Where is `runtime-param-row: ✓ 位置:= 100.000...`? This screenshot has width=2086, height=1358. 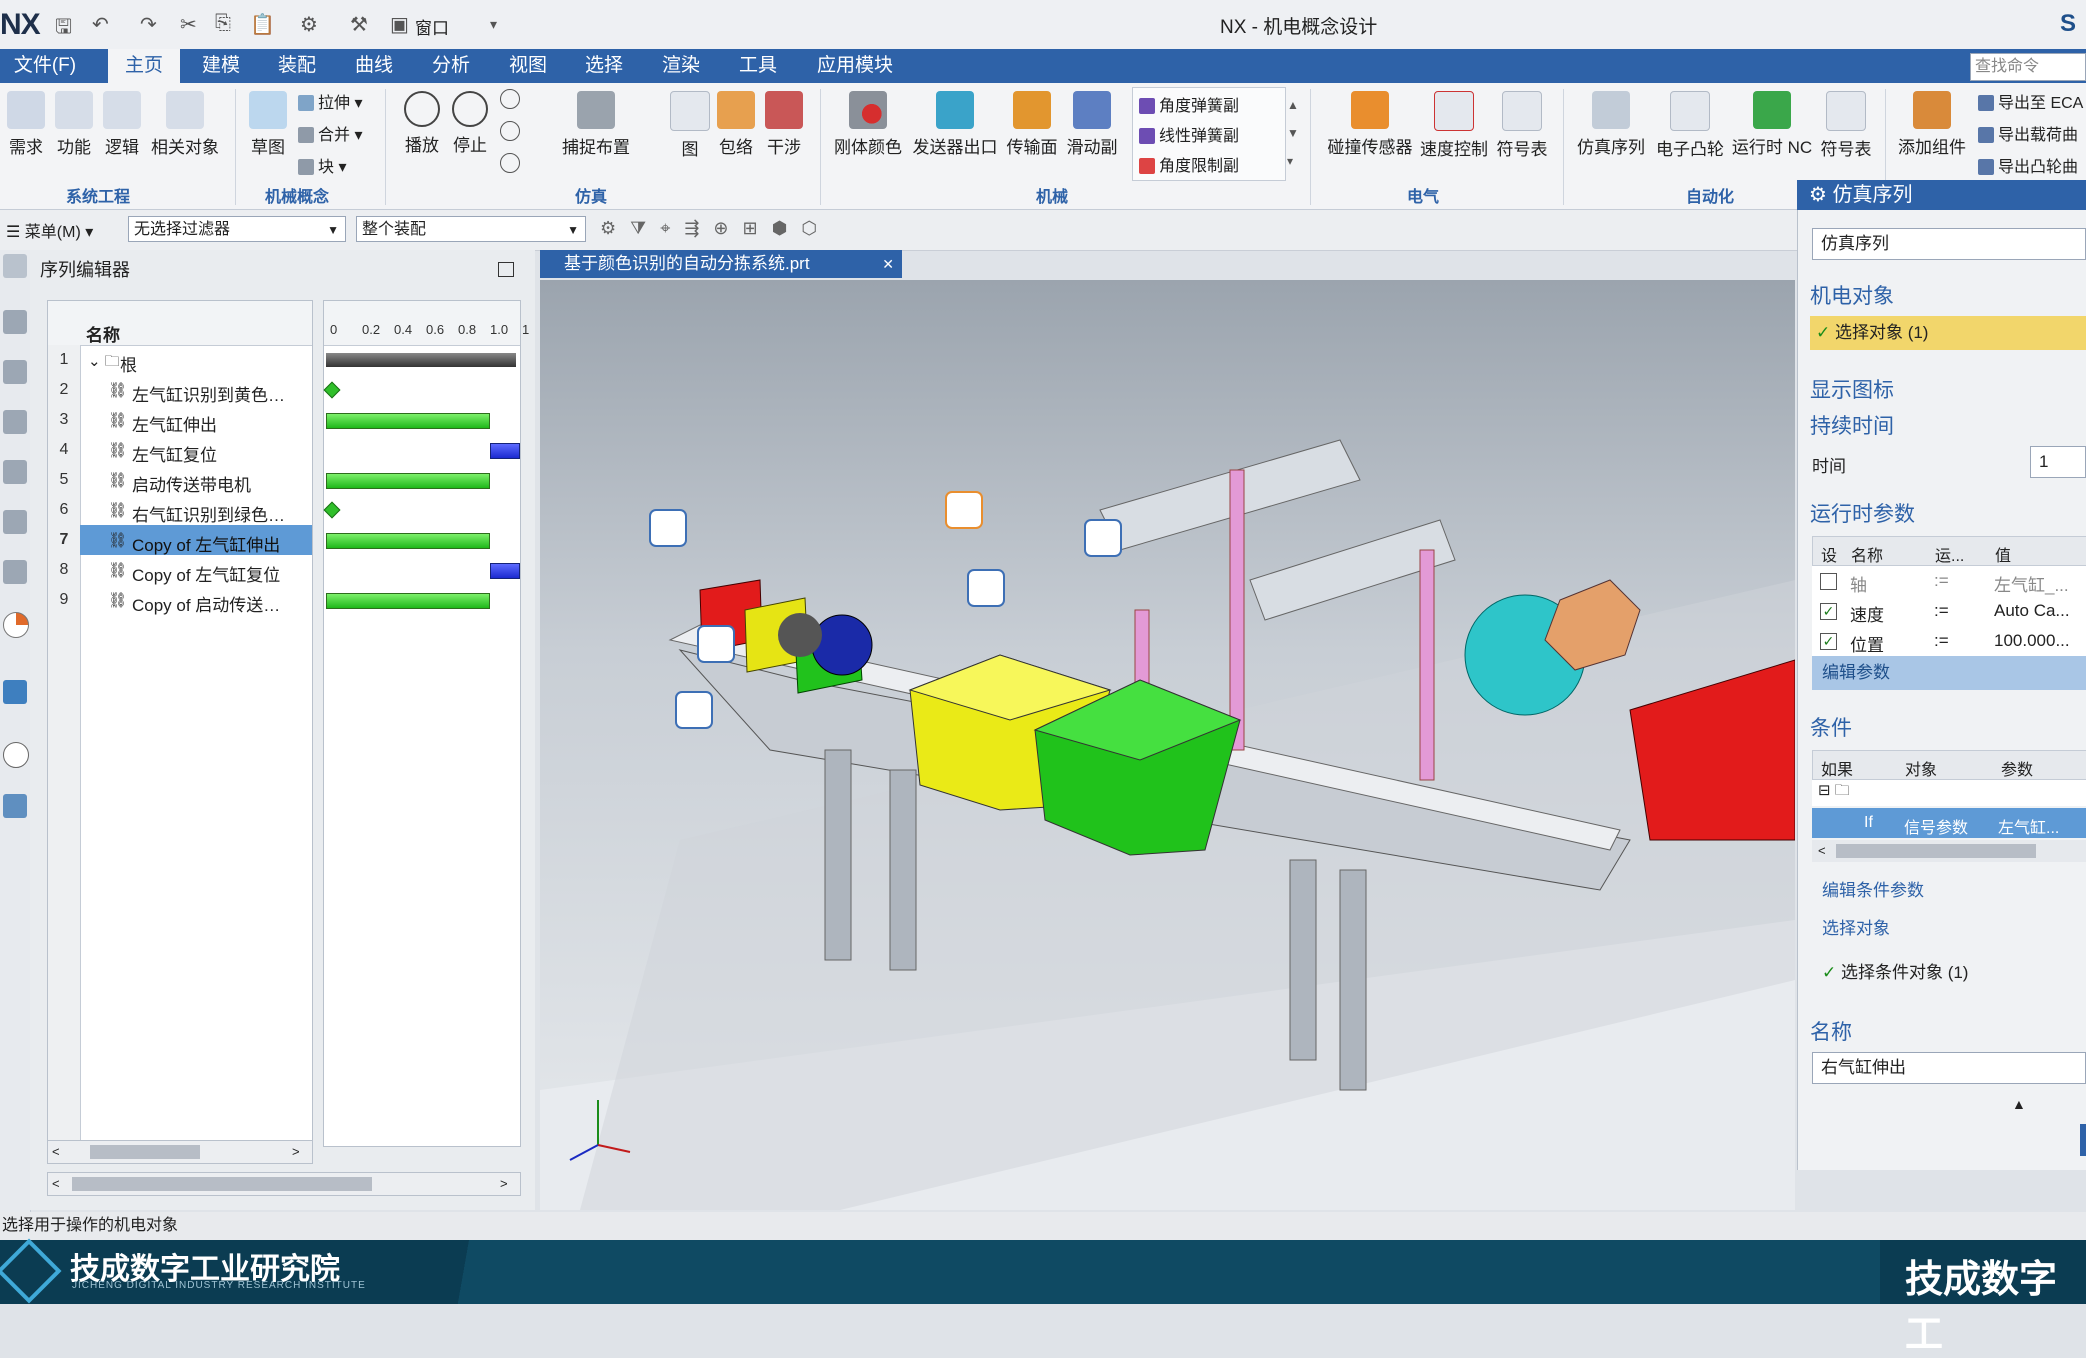
runtime-param-row: ✓ 位置:= 100.000... is located at coordinates (1949, 641).